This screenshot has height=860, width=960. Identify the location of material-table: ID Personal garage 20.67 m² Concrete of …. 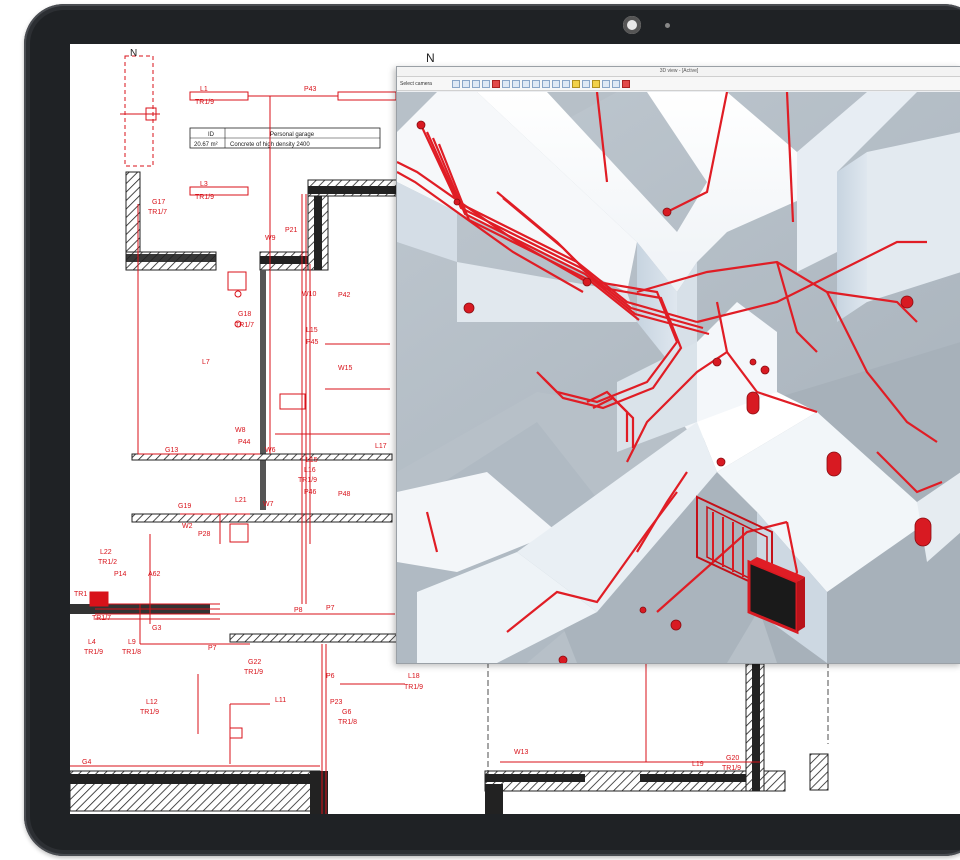
(285, 138).